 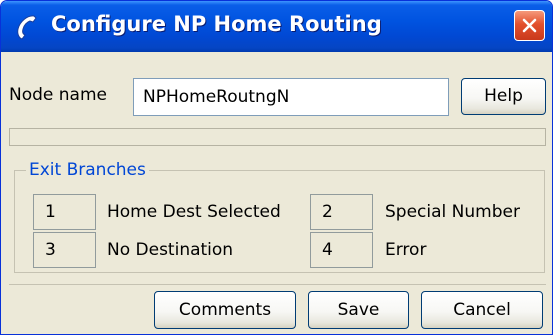 What do you see at coordinates (482, 310) in the screenshot?
I see `cancel-button: Cancel` at bounding box center [482, 310].